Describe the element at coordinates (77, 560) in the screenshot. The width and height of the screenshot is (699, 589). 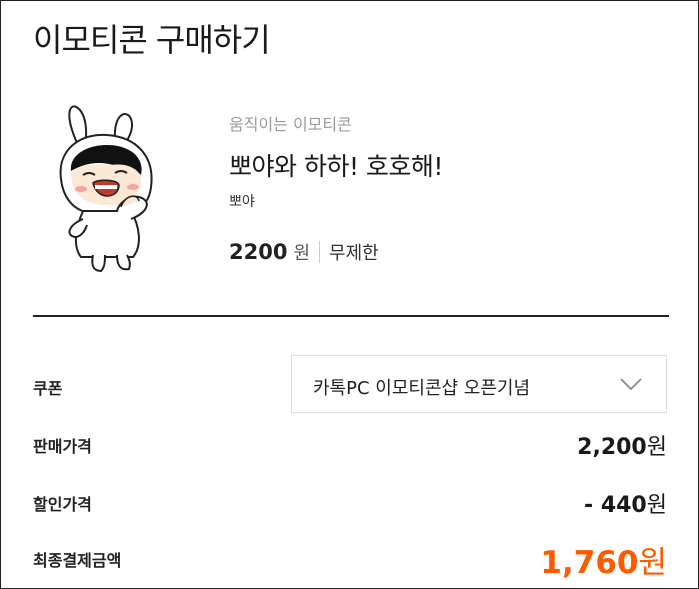
I see `final-price-label: 최종결제금액` at that location.